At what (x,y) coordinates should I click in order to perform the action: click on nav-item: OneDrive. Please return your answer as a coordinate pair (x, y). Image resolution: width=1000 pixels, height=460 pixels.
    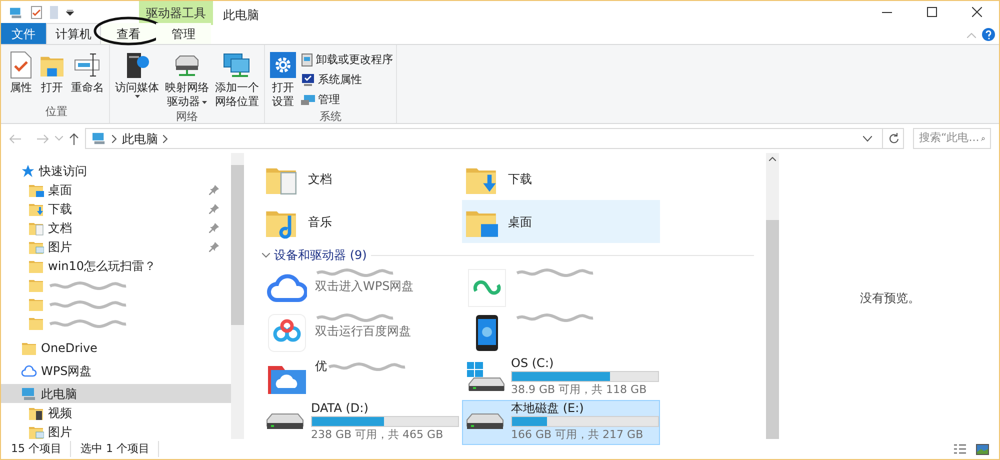
    Looking at the image, I should click on (116, 347).